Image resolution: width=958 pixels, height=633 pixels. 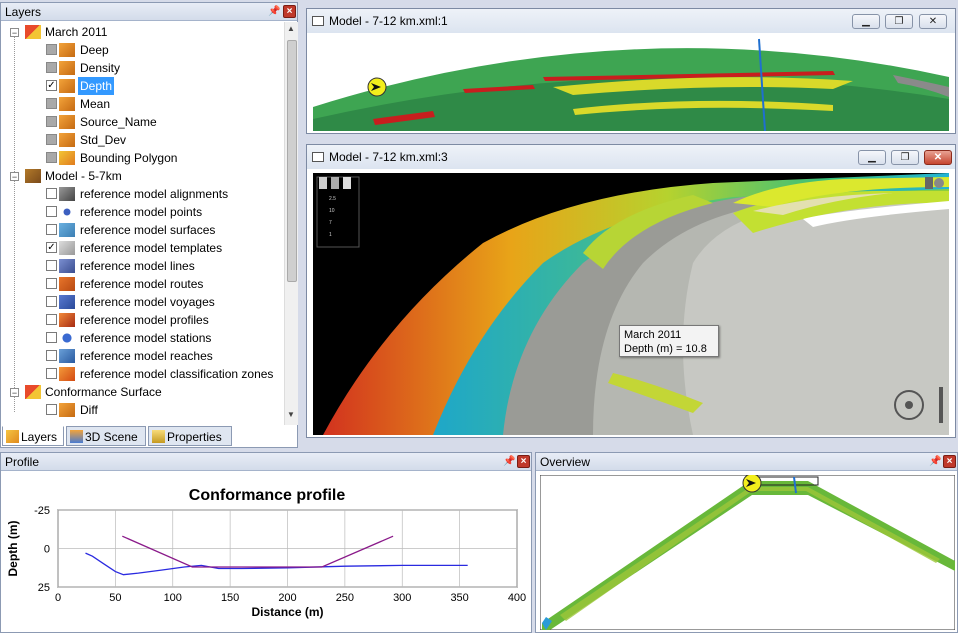 I want to click on tree-row-reference-model-classification-zones: reference model classification zones, so click(x=142, y=374).